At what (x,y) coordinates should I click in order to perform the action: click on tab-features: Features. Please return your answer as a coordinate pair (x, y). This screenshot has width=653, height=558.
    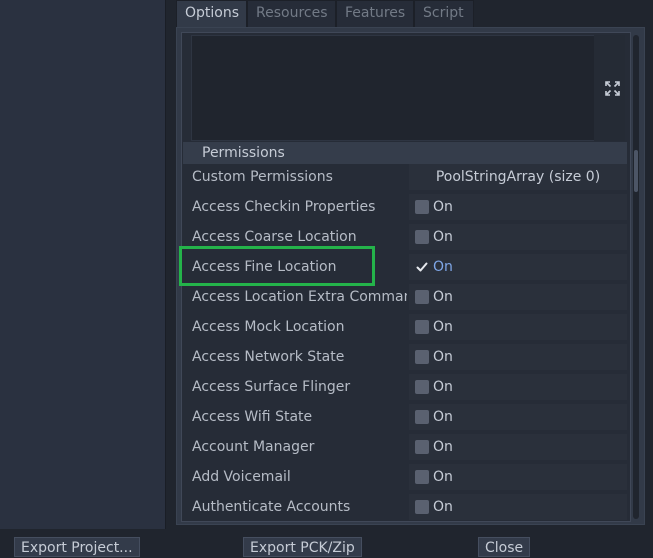
    Looking at the image, I should click on (375, 13).